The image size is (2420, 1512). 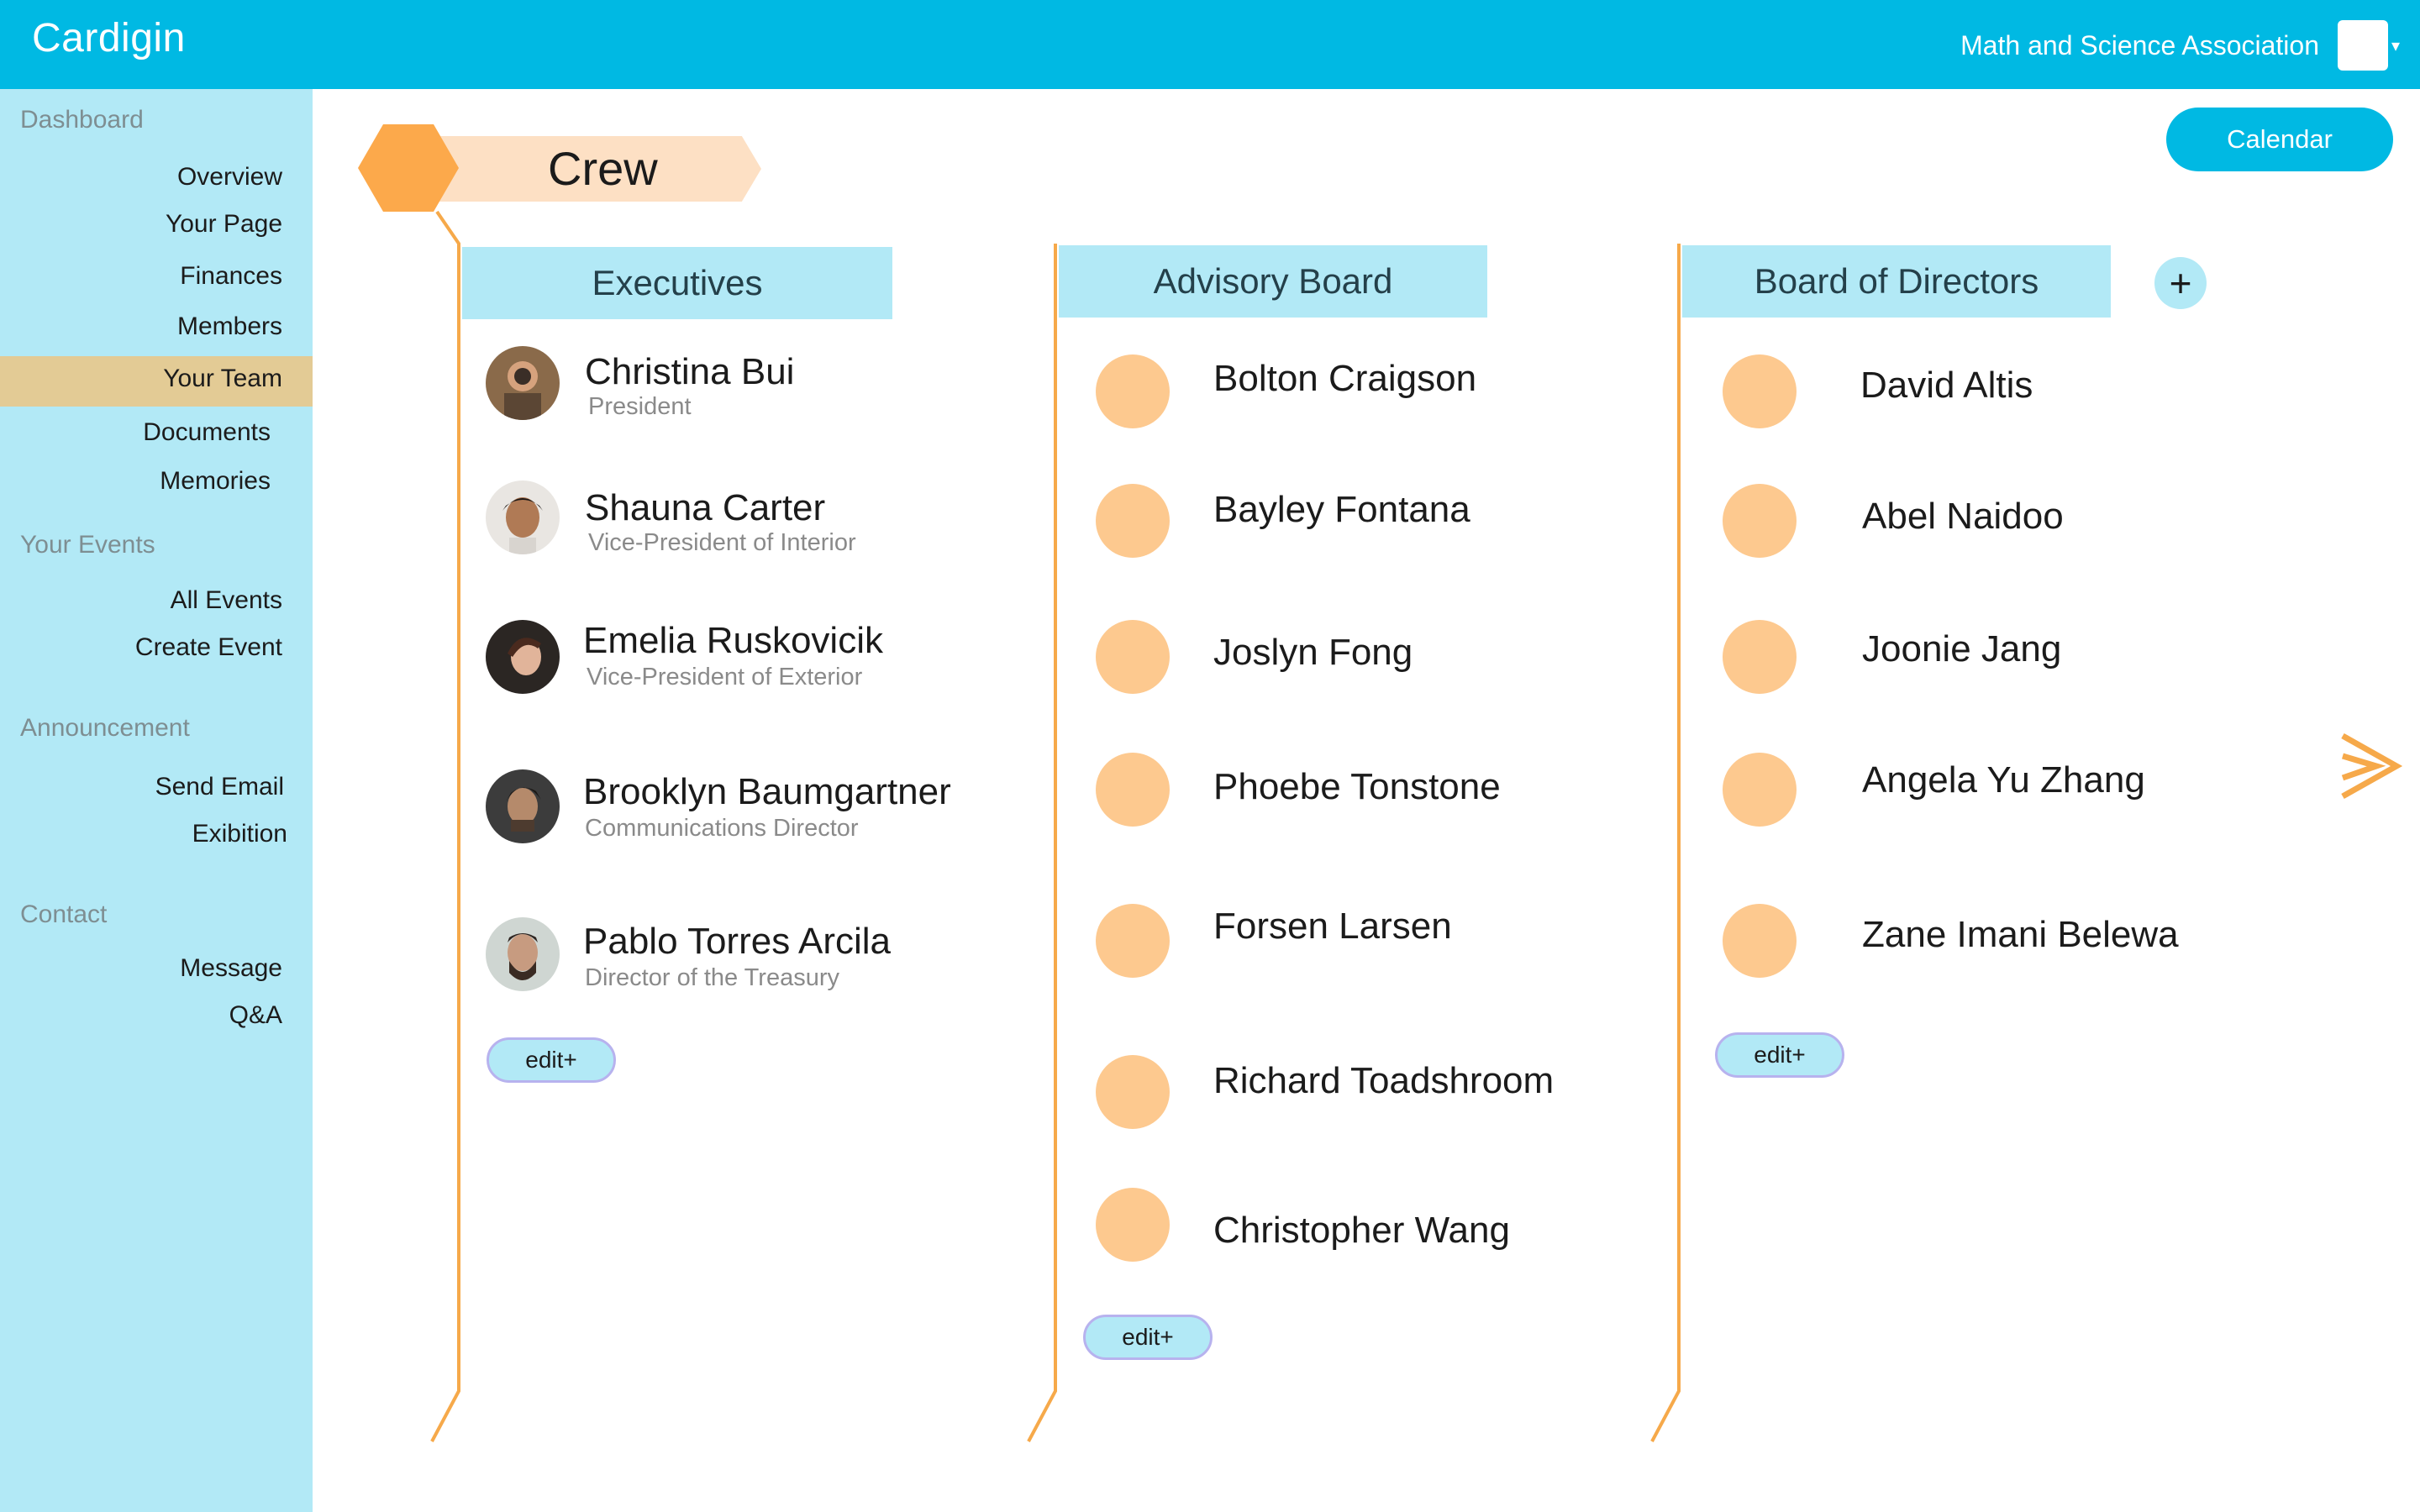 What do you see at coordinates (1357, 787) in the screenshot?
I see `member-name: Phoebe Tonstone` at bounding box center [1357, 787].